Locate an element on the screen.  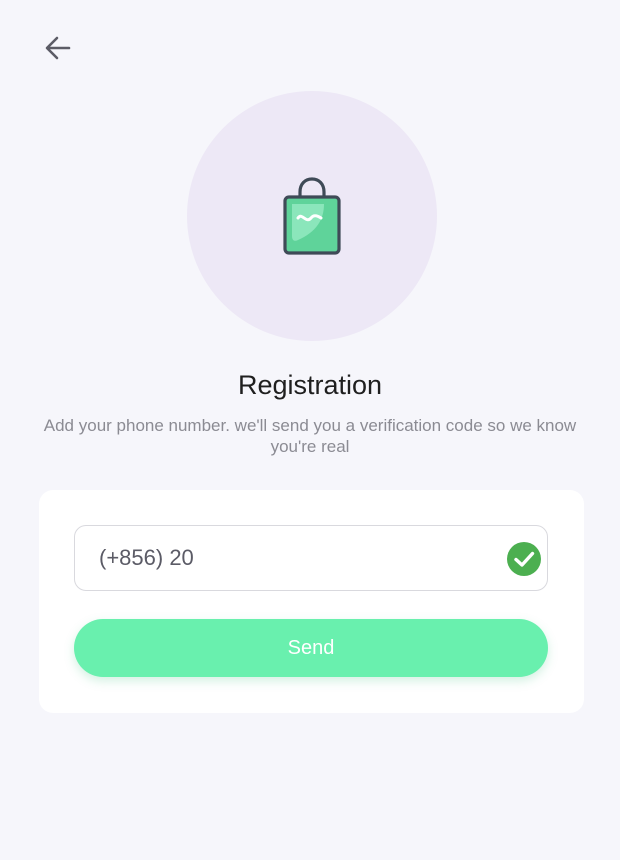
check-circle-icon is located at coordinates (524, 559).